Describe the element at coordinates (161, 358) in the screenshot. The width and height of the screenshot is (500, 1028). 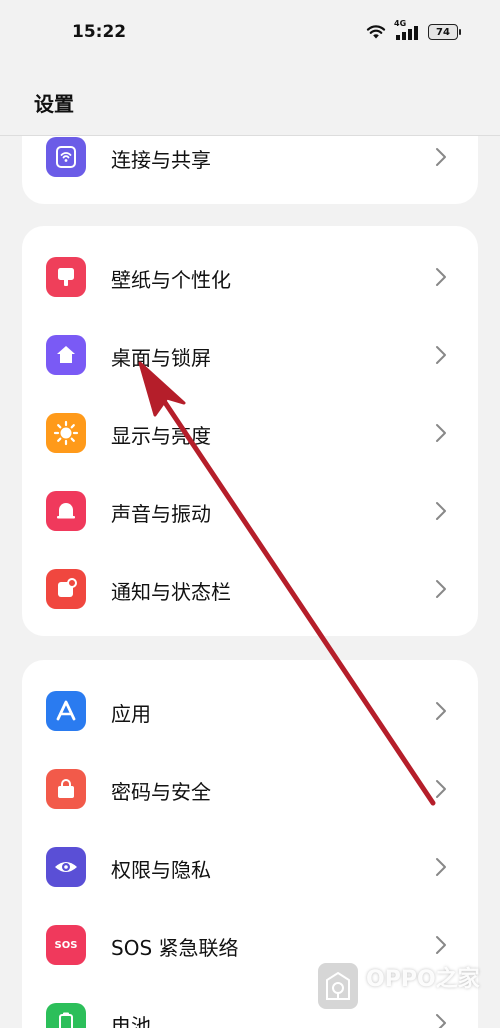
I see `settings-item-label: 桌面与锁屏` at that location.